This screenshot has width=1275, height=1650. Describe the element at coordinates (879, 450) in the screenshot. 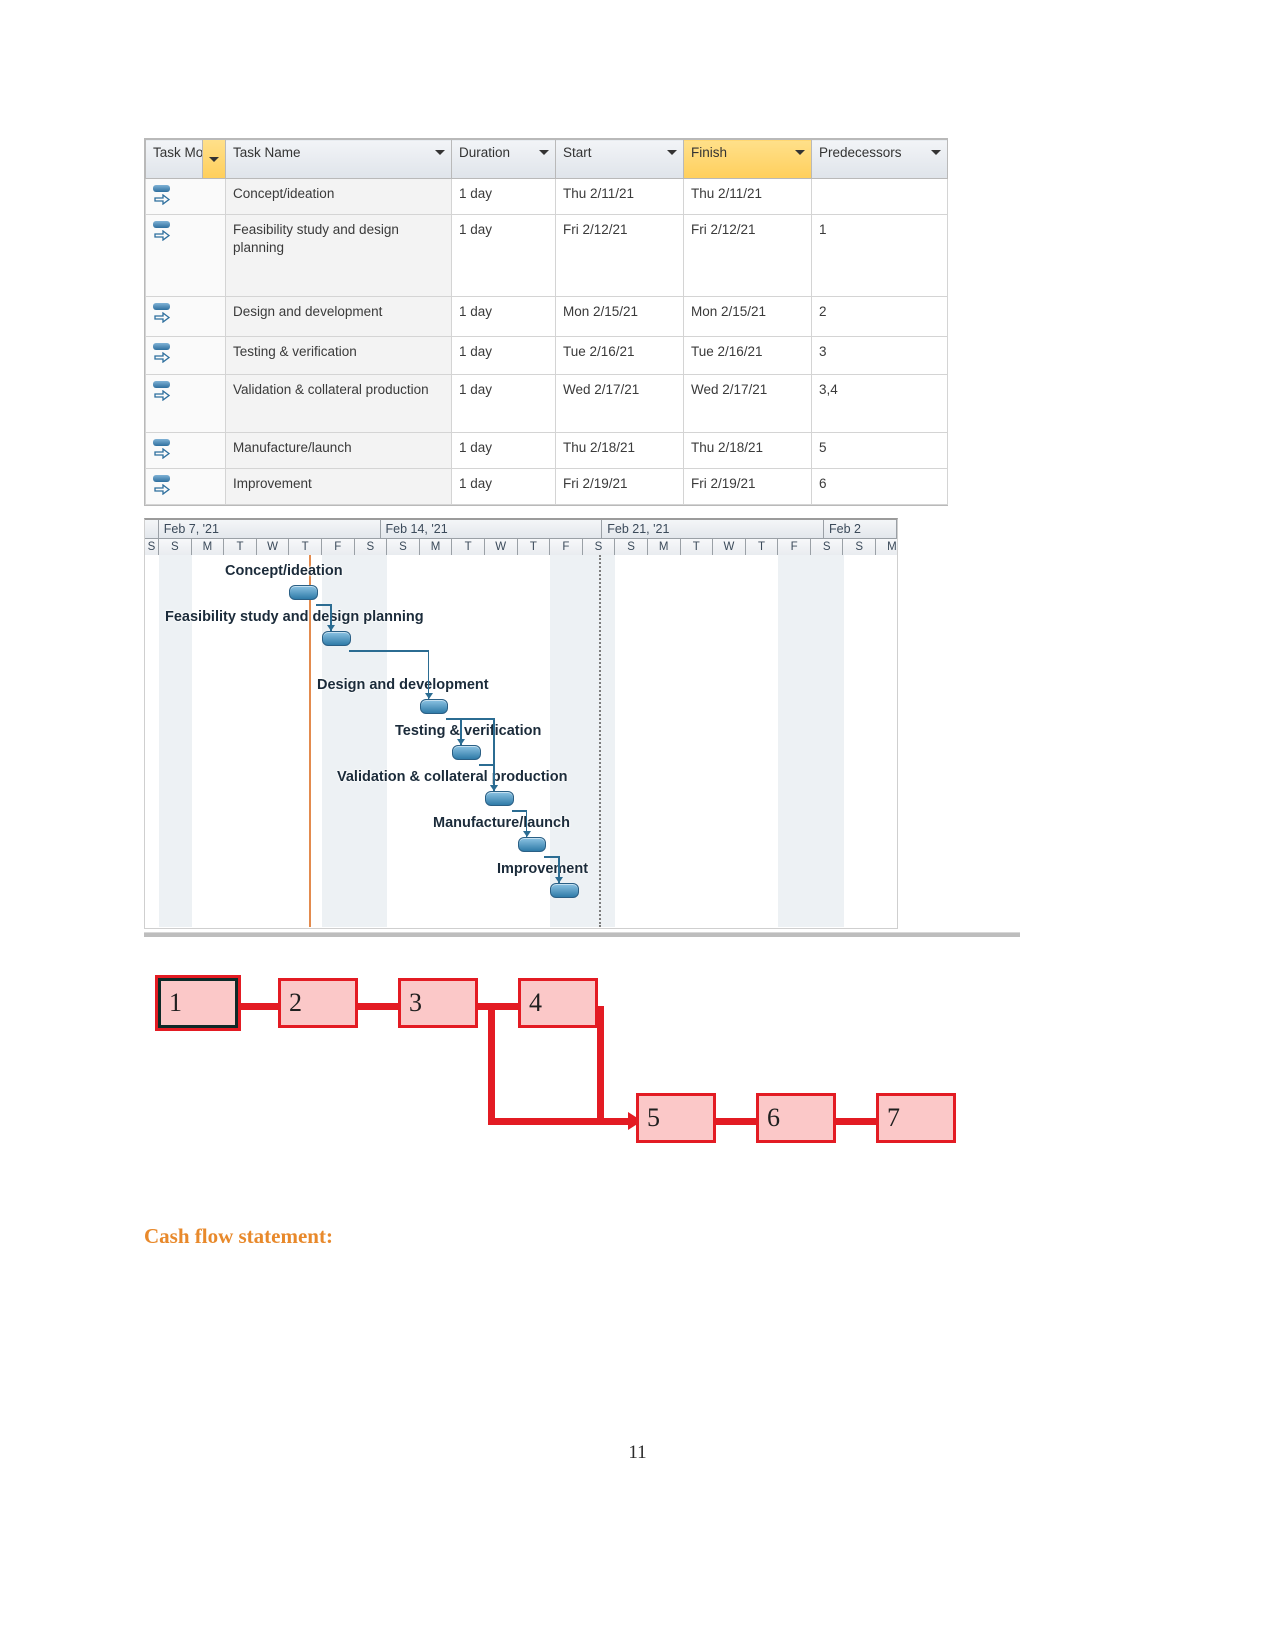

I see `task-predecessors-cell: 5` at that location.